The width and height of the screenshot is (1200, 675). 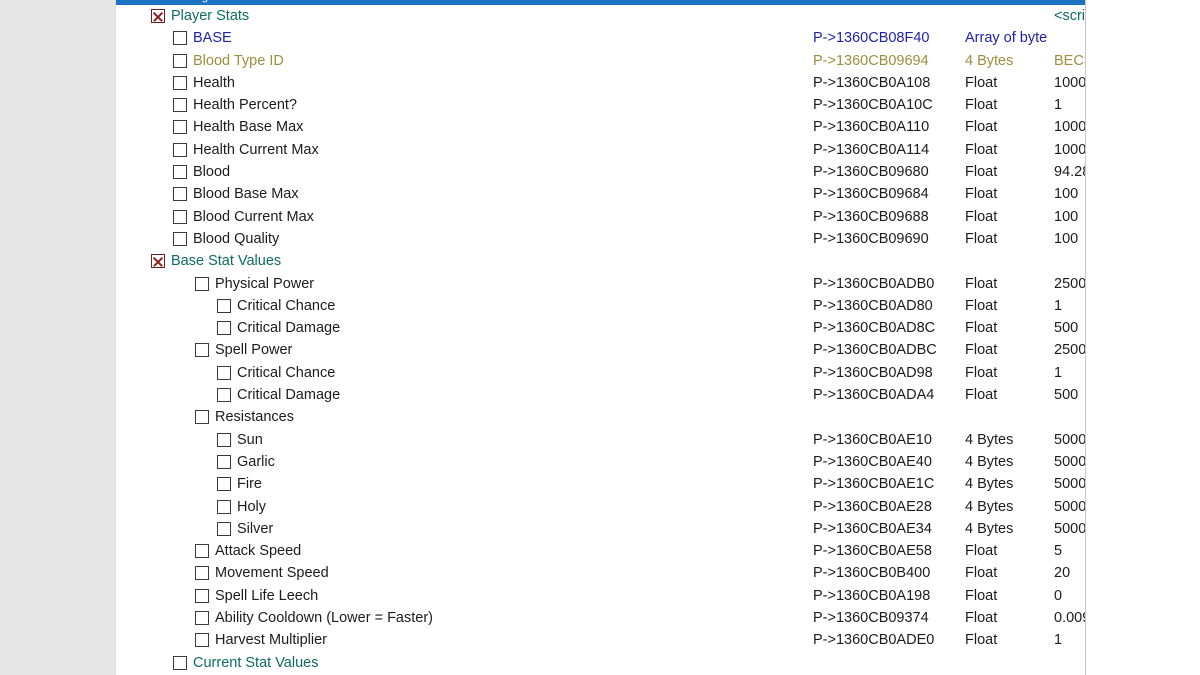 I want to click on desktop-background-left, so click(x=57, y=337).